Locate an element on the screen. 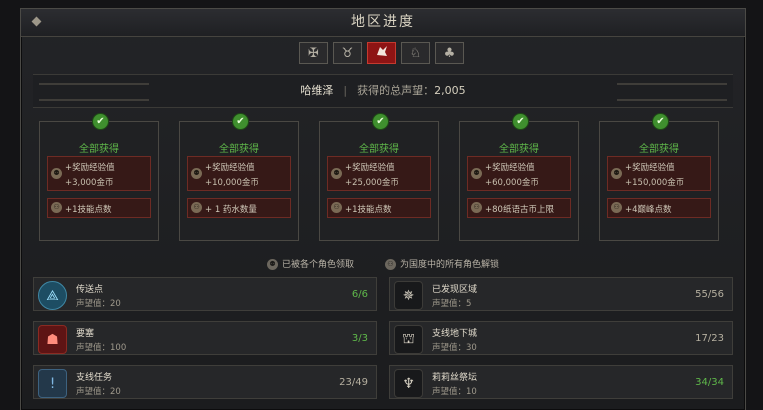  stat-count: 6/6 is located at coordinates (359, 294).